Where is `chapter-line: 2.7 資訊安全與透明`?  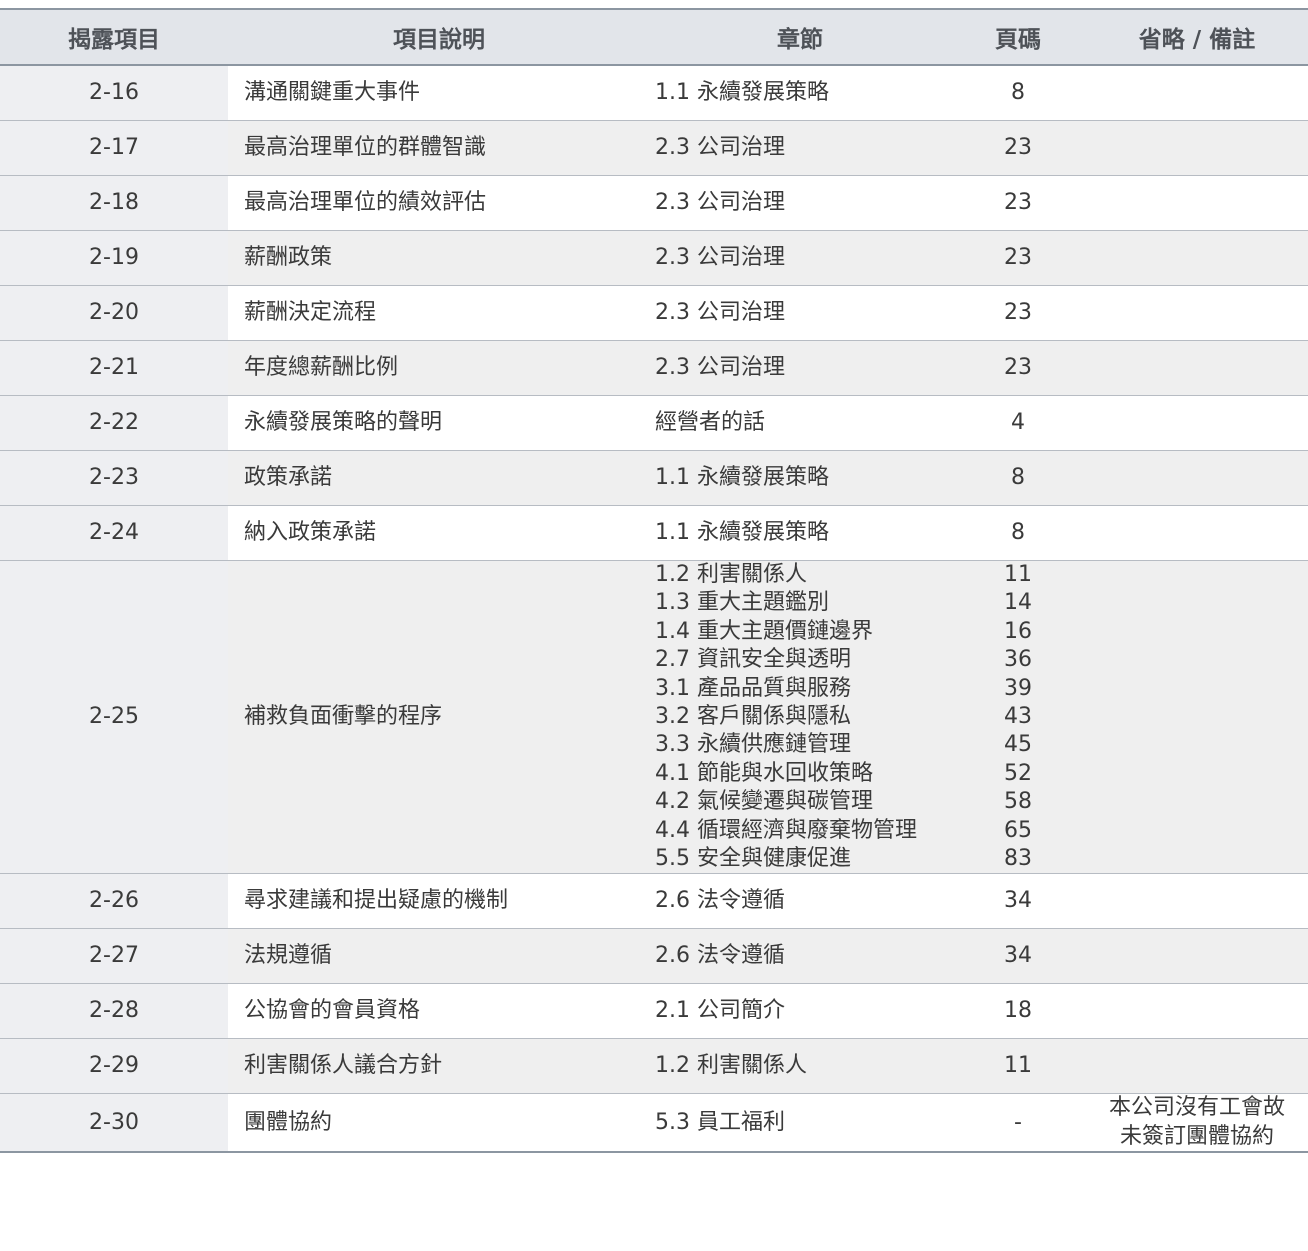 chapter-line: 2.7 資訊安全與透明 is located at coordinates (753, 660).